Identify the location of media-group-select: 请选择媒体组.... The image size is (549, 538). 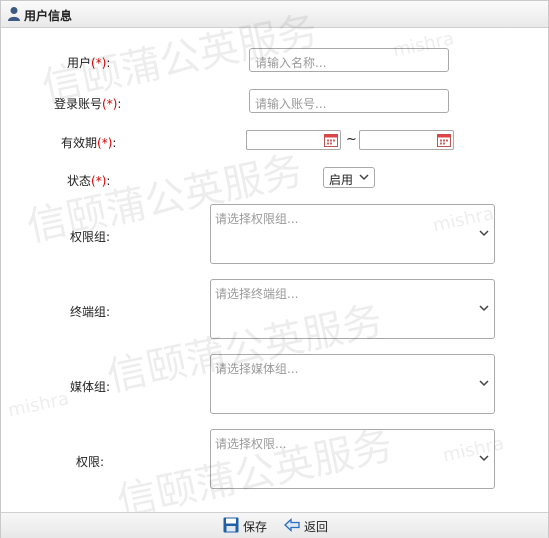
(352, 384).